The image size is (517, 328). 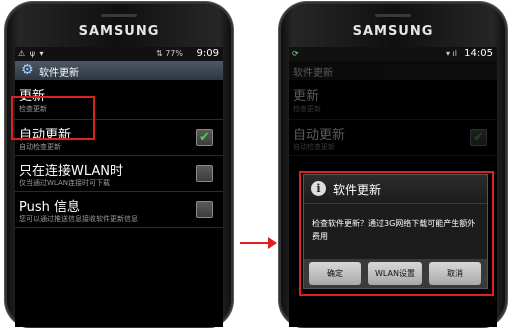 What do you see at coordinates (119, 54) in the screenshot?
I see `status-bar: ⚠ ψ ▾ ⇅ 77% 9:09` at bounding box center [119, 54].